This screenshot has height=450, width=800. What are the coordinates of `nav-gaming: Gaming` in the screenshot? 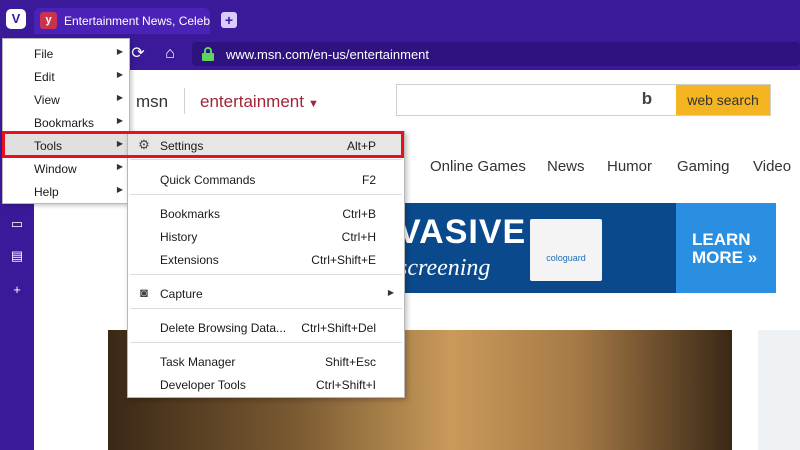 It's located at (703, 166).